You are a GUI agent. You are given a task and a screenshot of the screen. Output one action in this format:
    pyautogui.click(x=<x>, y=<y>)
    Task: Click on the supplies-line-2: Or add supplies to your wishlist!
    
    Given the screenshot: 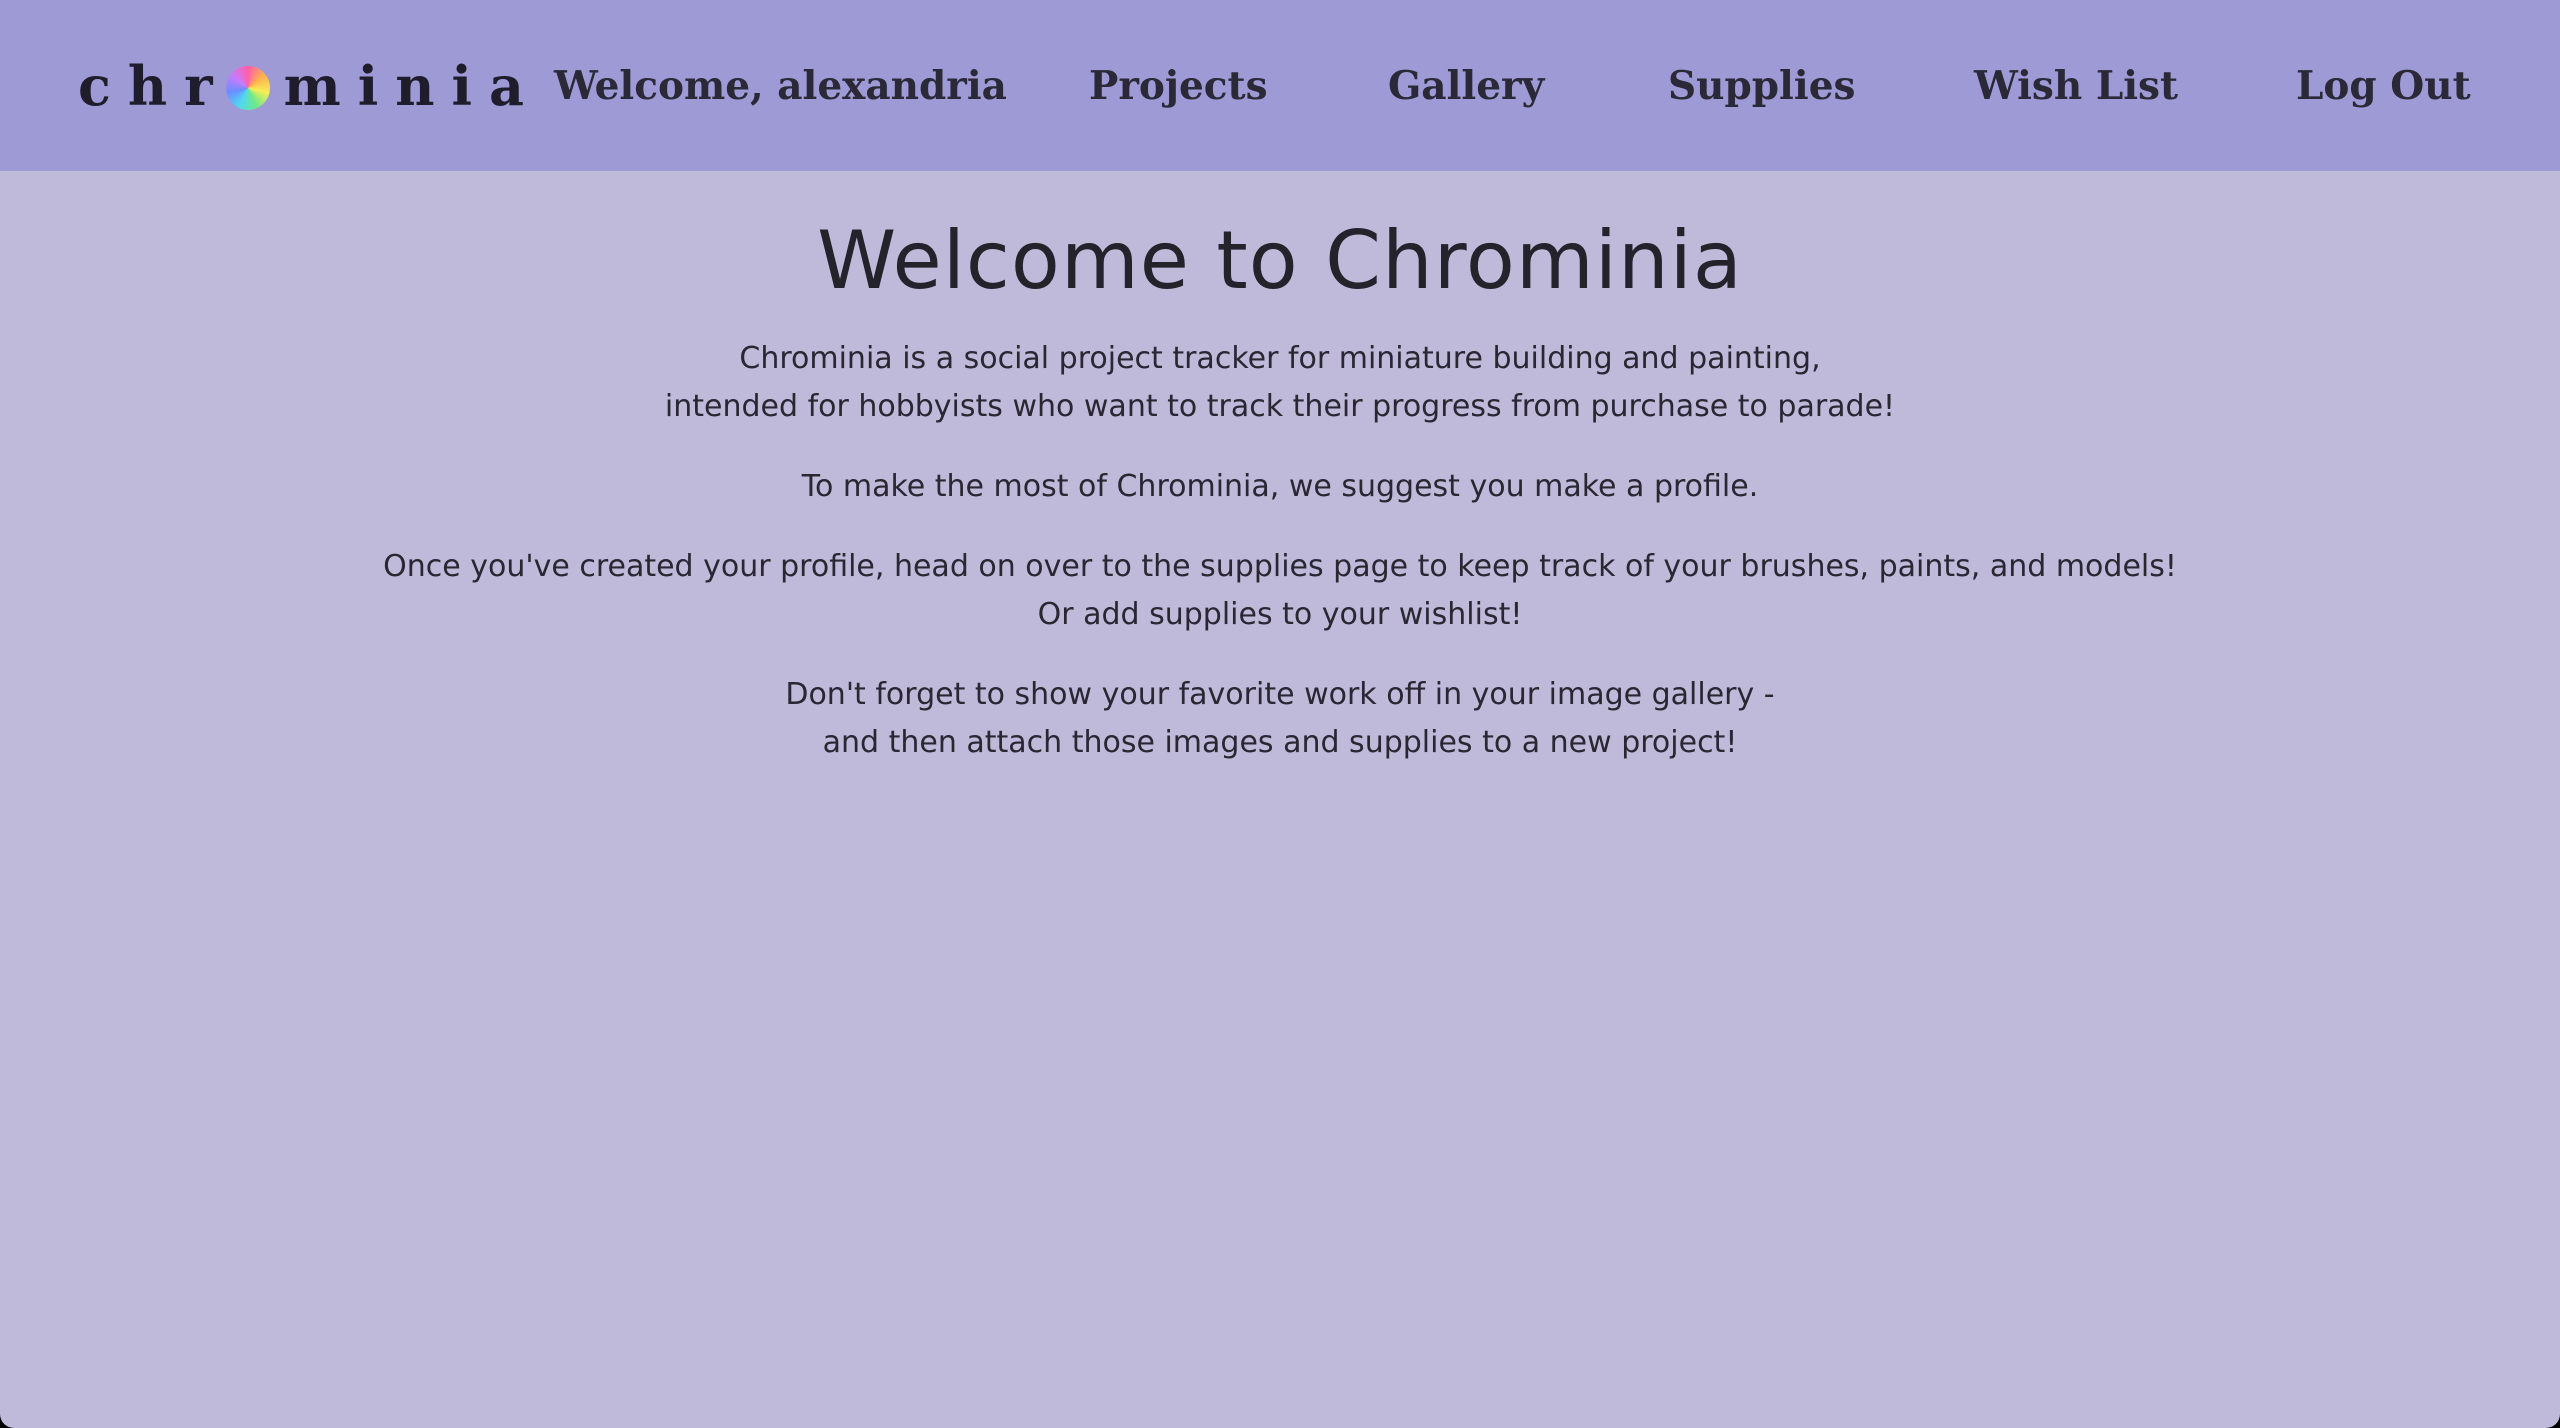 What is the action you would take?
    pyautogui.click(x=1280, y=614)
    